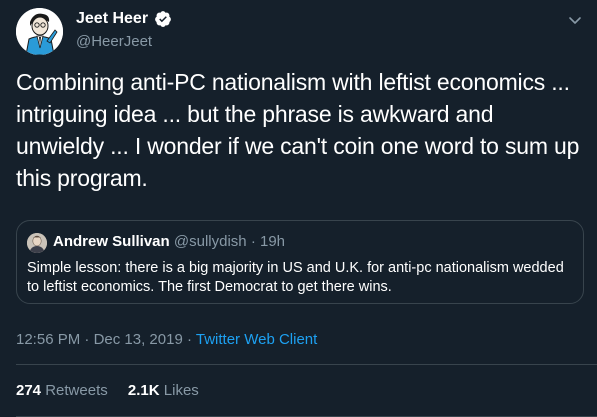 The image size is (597, 417). Describe the element at coordinates (272, 241) in the screenshot. I see `quoted-time: 19h` at that location.